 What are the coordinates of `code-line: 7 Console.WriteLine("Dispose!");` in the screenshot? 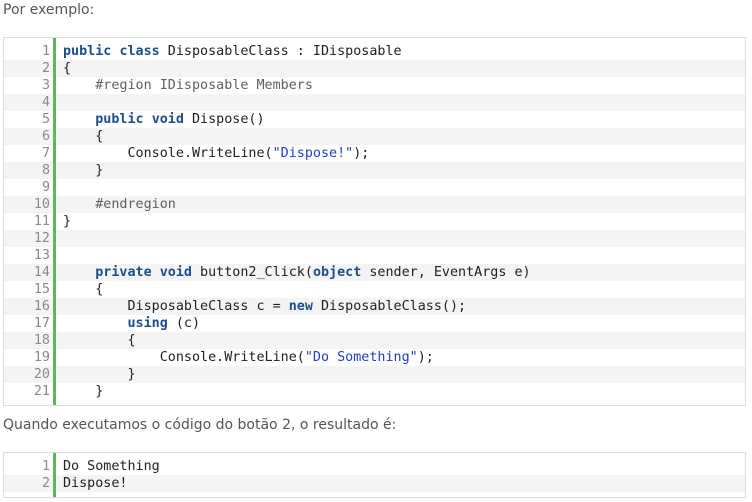 It's located at (374, 153).